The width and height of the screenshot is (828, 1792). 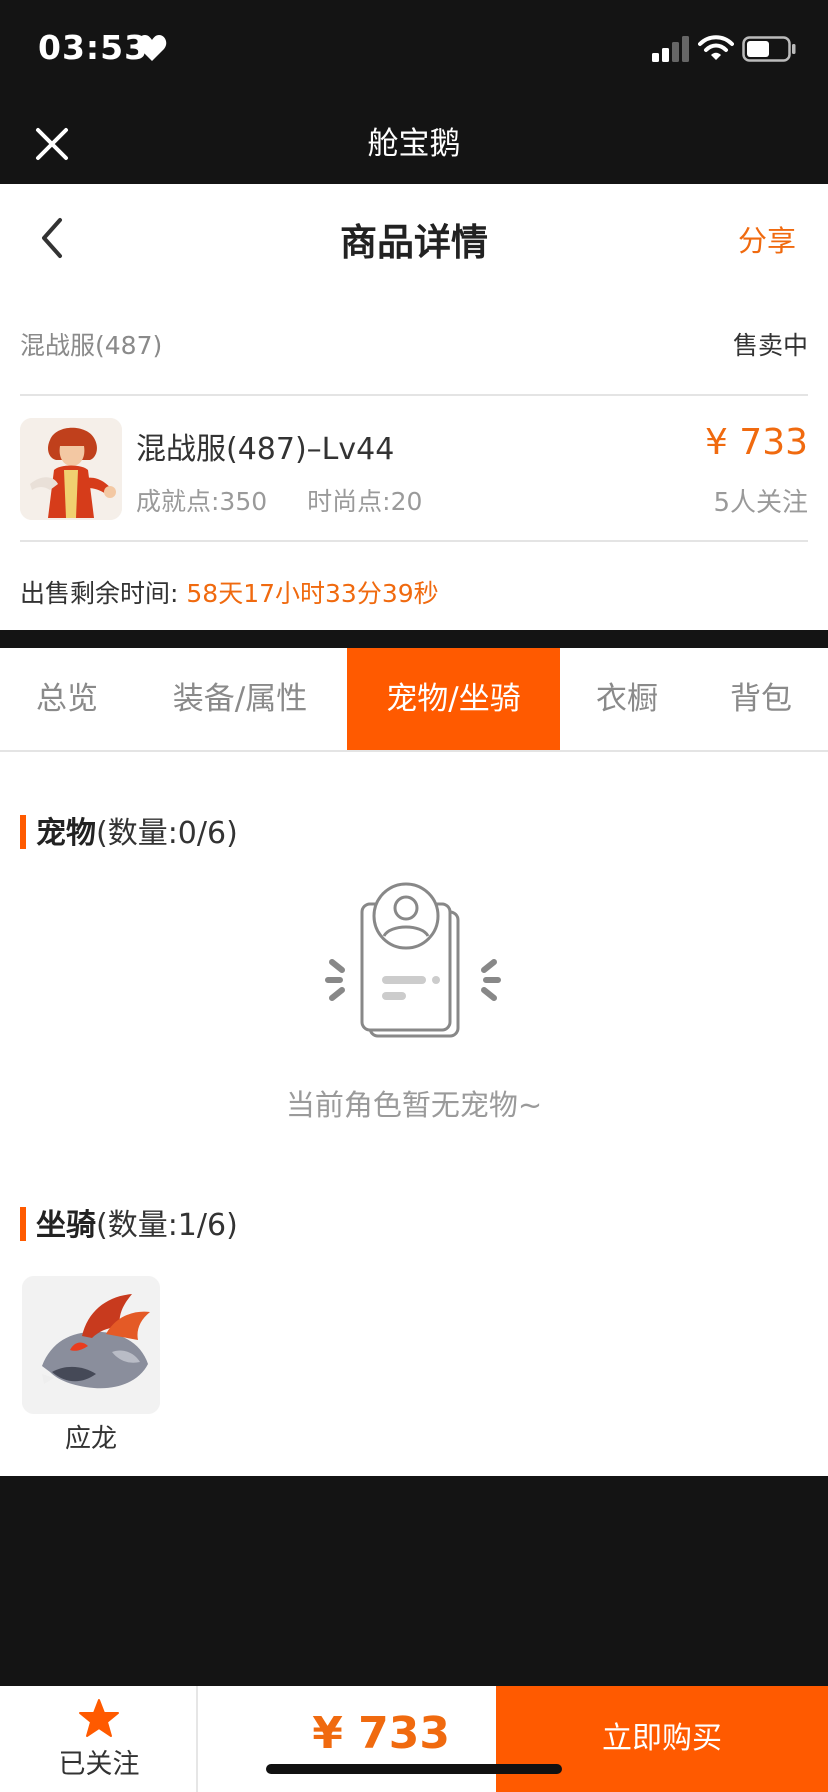 I want to click on empty-pets-text: 当前角色暂无宠物~, so click(x=414, y=1105).